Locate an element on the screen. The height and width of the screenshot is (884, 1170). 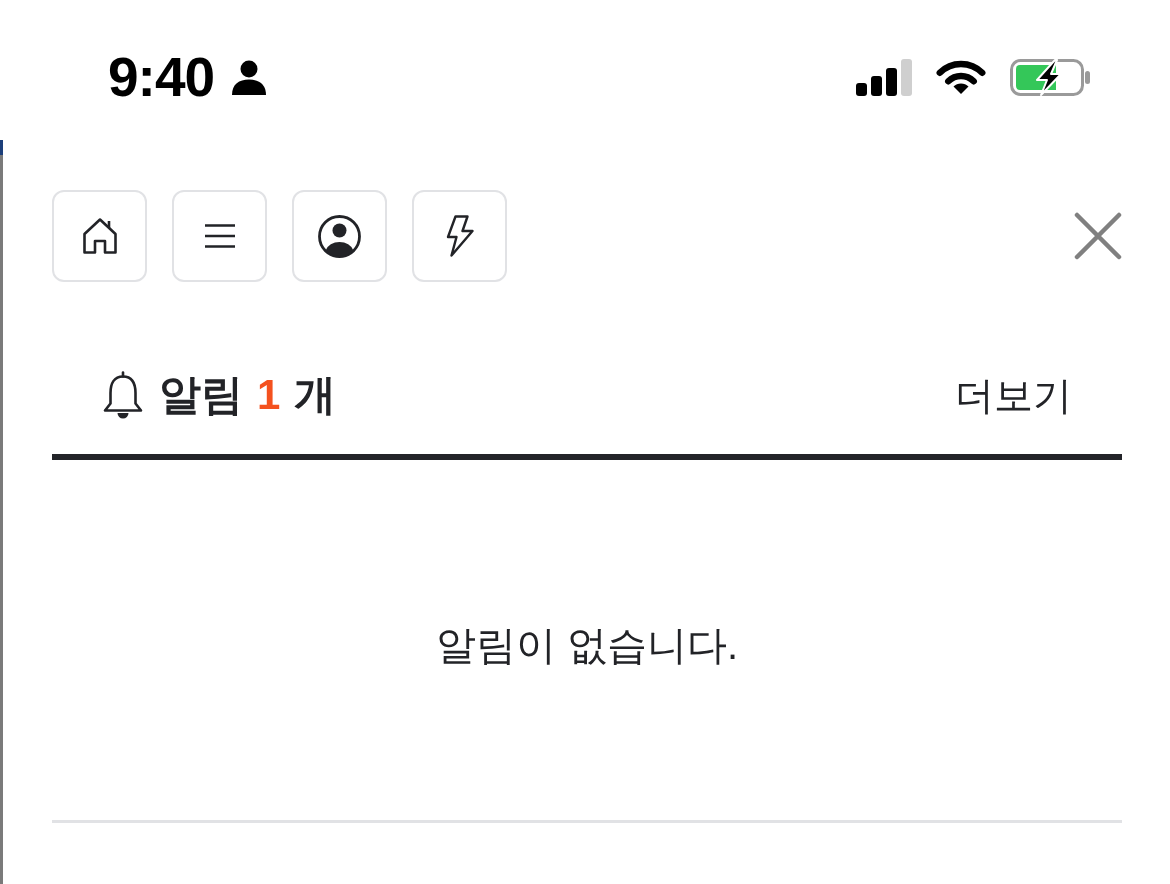
profile-icon is located at coordinates (339, 236).